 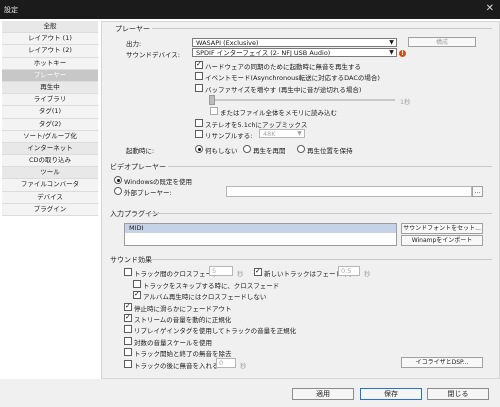 I want to click on sidebar-item: タグ(1), so click(x=50, y=112).